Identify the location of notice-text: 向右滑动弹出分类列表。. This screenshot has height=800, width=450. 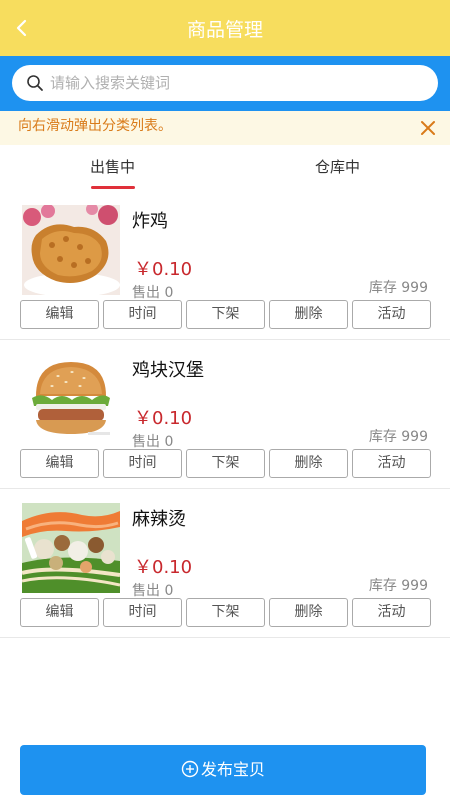
(95, 126).